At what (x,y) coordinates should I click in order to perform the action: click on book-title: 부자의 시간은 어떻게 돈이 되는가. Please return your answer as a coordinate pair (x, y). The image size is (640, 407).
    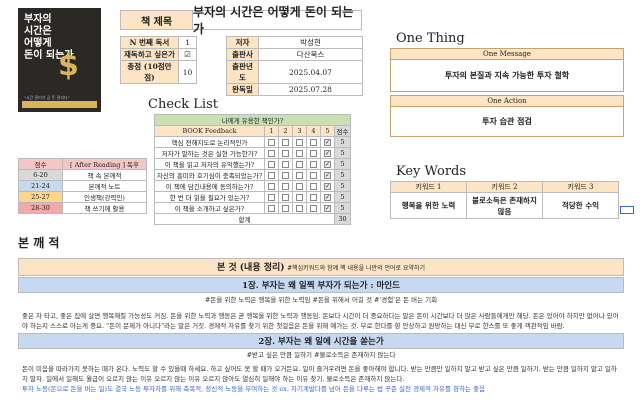
    Looking at the image, I should click on (277, 20).